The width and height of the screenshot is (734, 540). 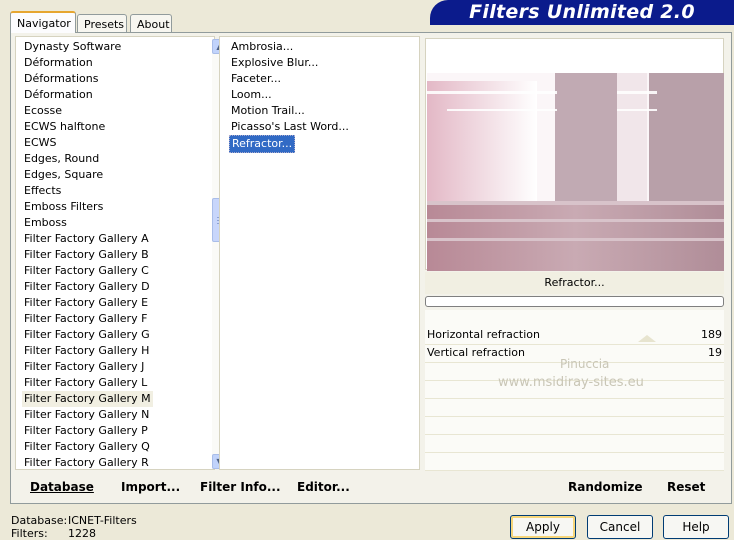 I want to click on parameter-name: Horizontal refraction, so click(x=483, y=334).